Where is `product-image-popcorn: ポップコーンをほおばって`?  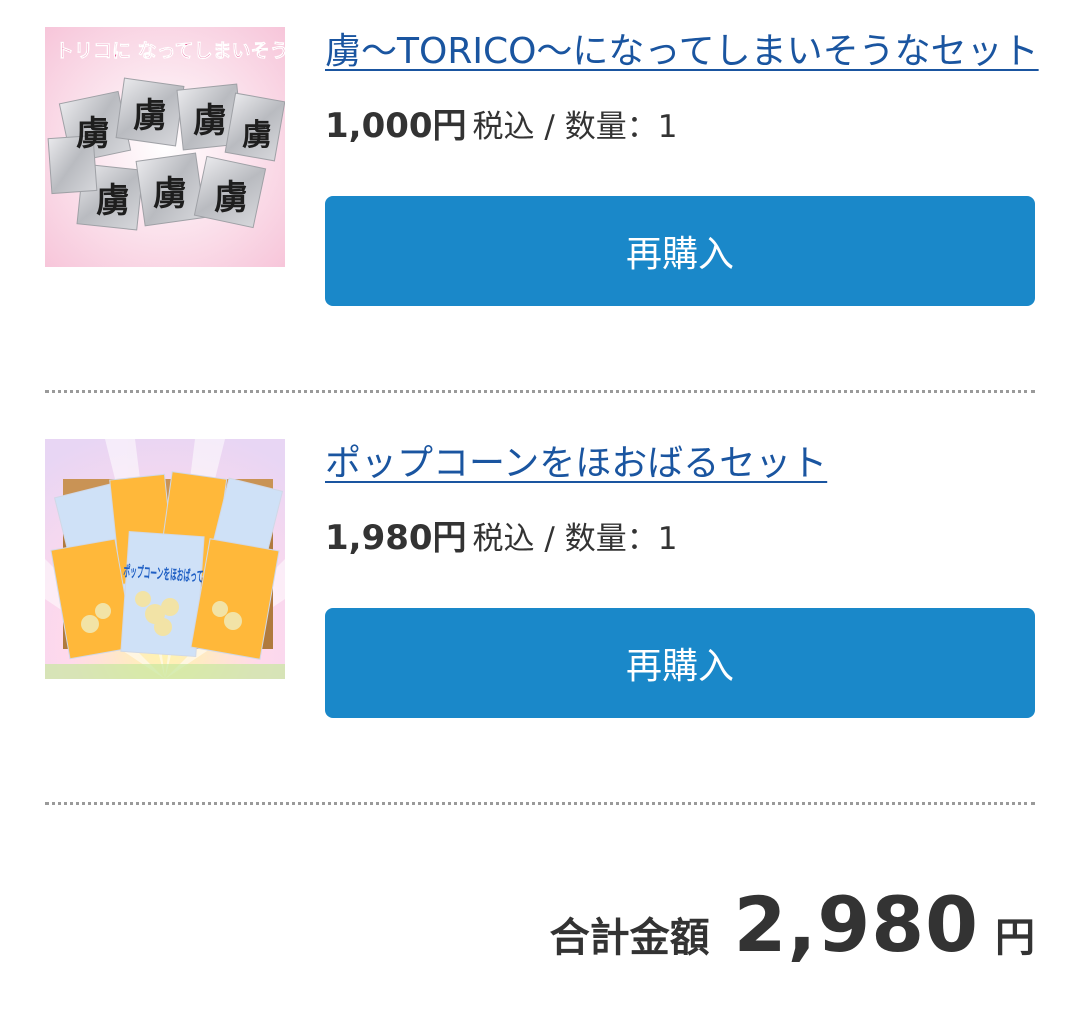 product-image-popcorn: ポップコーンをほおばって is located at coordinates (165, 559).